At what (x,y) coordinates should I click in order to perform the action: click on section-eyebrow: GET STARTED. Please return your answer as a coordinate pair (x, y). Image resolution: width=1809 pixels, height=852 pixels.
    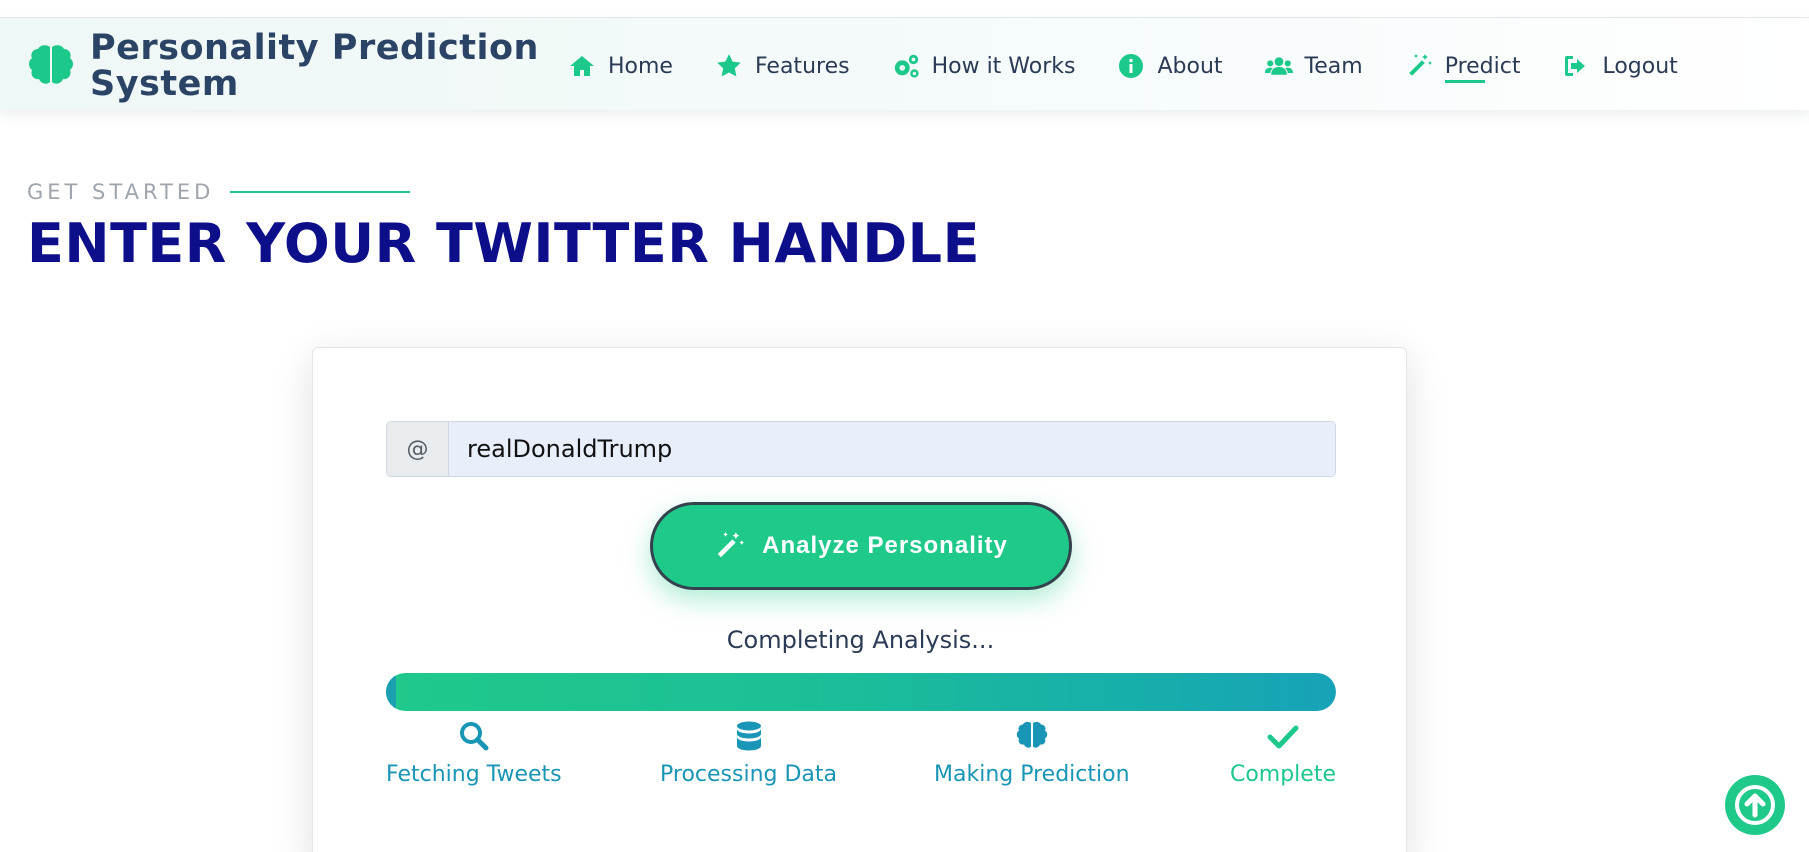
    Looking at the image, I should click on (219, 192).